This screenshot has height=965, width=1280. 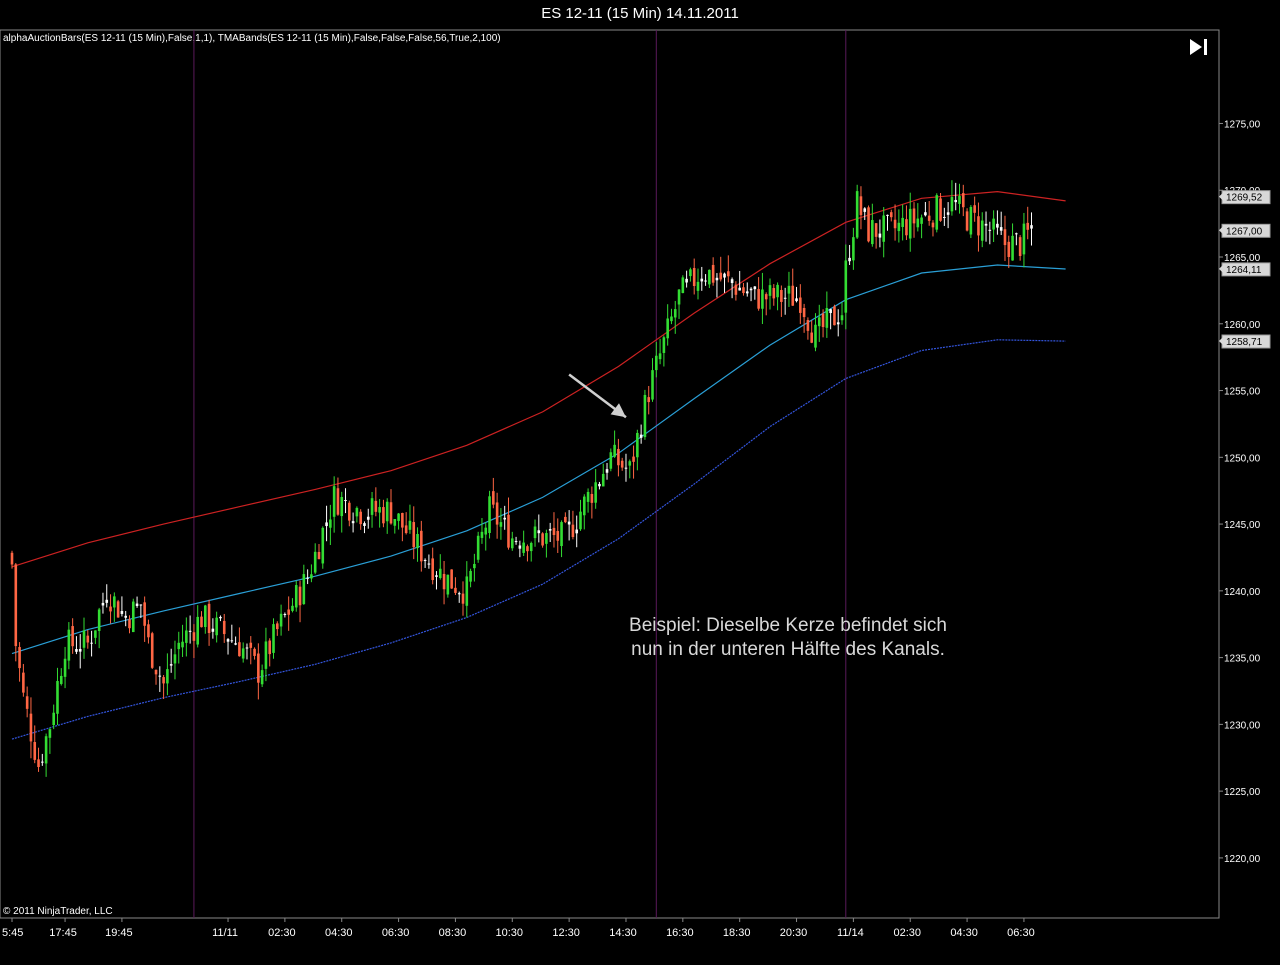 I want to click on x-tick-label: 02:30, so click(x=907, y=933).